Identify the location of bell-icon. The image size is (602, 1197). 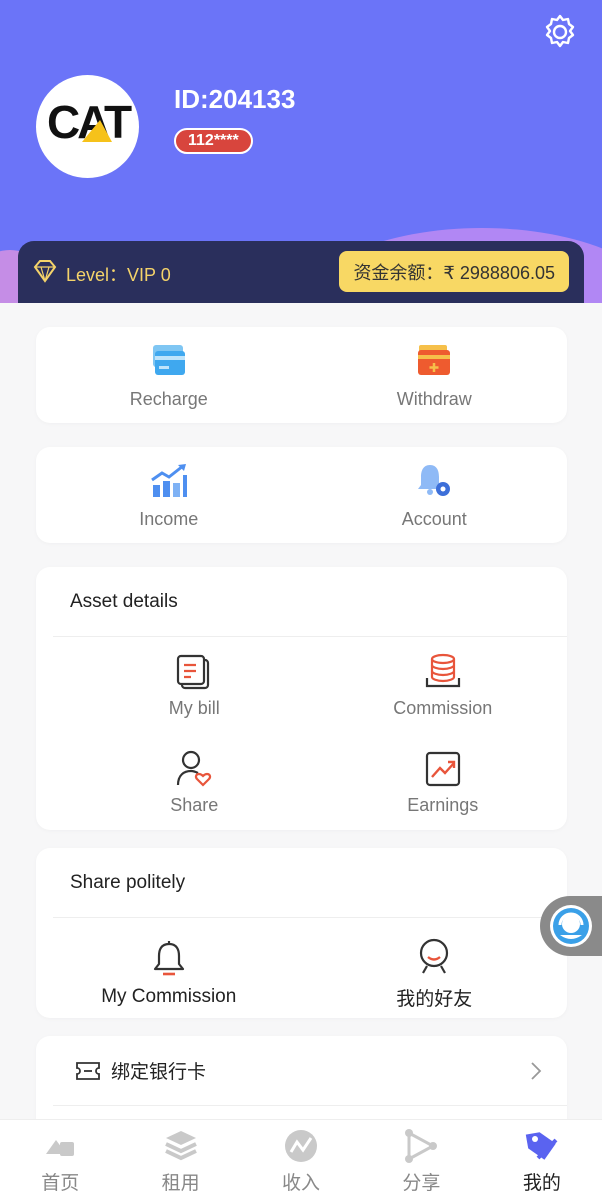
(168, 958).